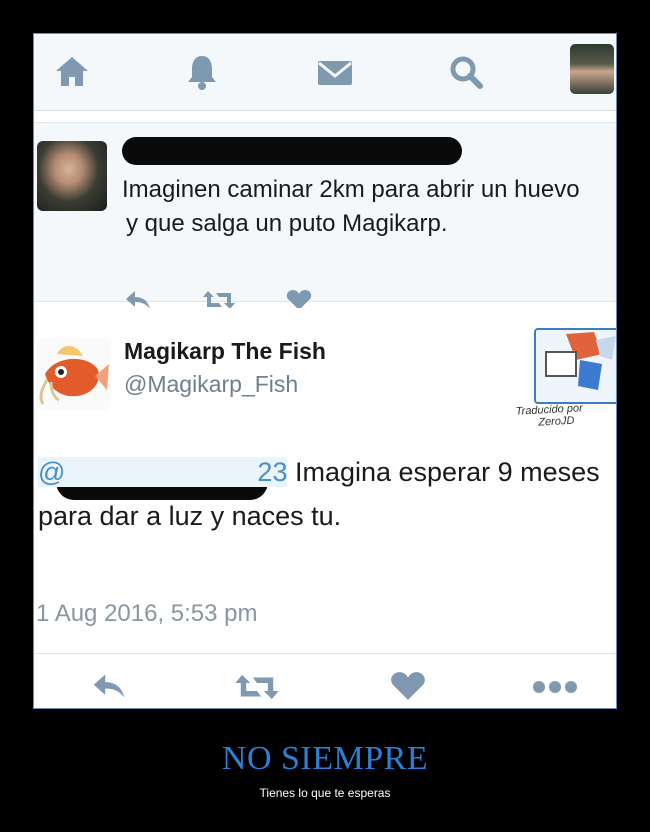  Describe the element at coordinates (190, 516) in the screenshot. I see `tweet-text-line: para dar a luz y naces tu.` at that location.